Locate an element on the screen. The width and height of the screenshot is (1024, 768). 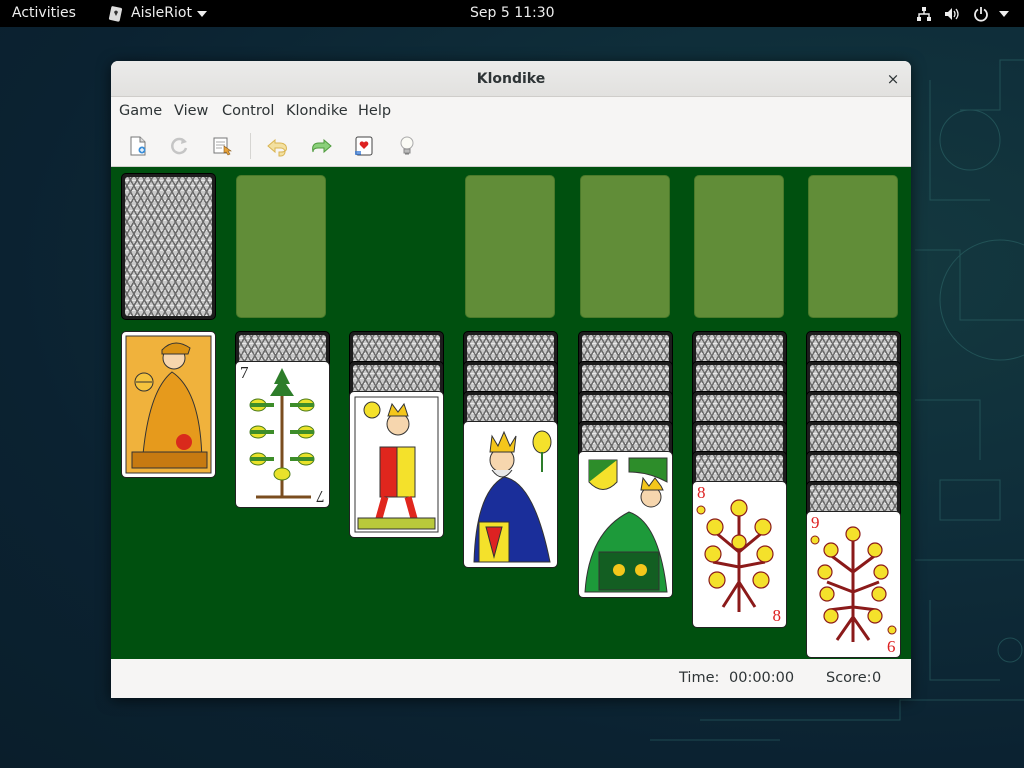
toolbar is located at coordinates (511, 146).